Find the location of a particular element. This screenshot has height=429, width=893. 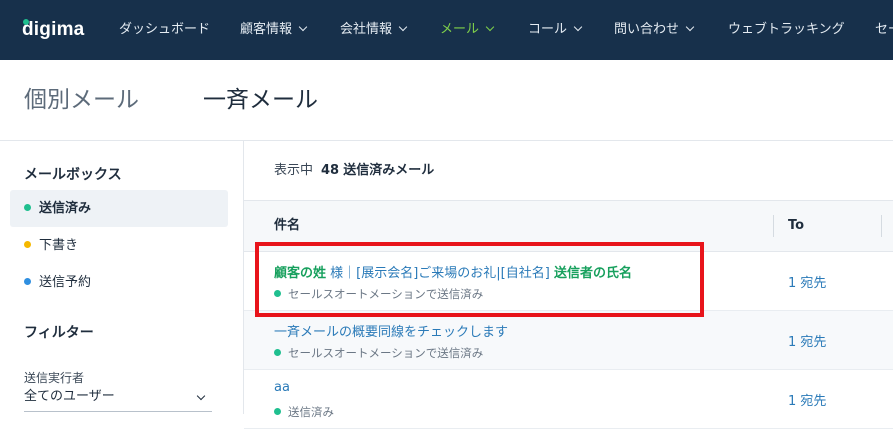

nav-item-inquiries: 問い合わせ is located at coordinates (654, 30).